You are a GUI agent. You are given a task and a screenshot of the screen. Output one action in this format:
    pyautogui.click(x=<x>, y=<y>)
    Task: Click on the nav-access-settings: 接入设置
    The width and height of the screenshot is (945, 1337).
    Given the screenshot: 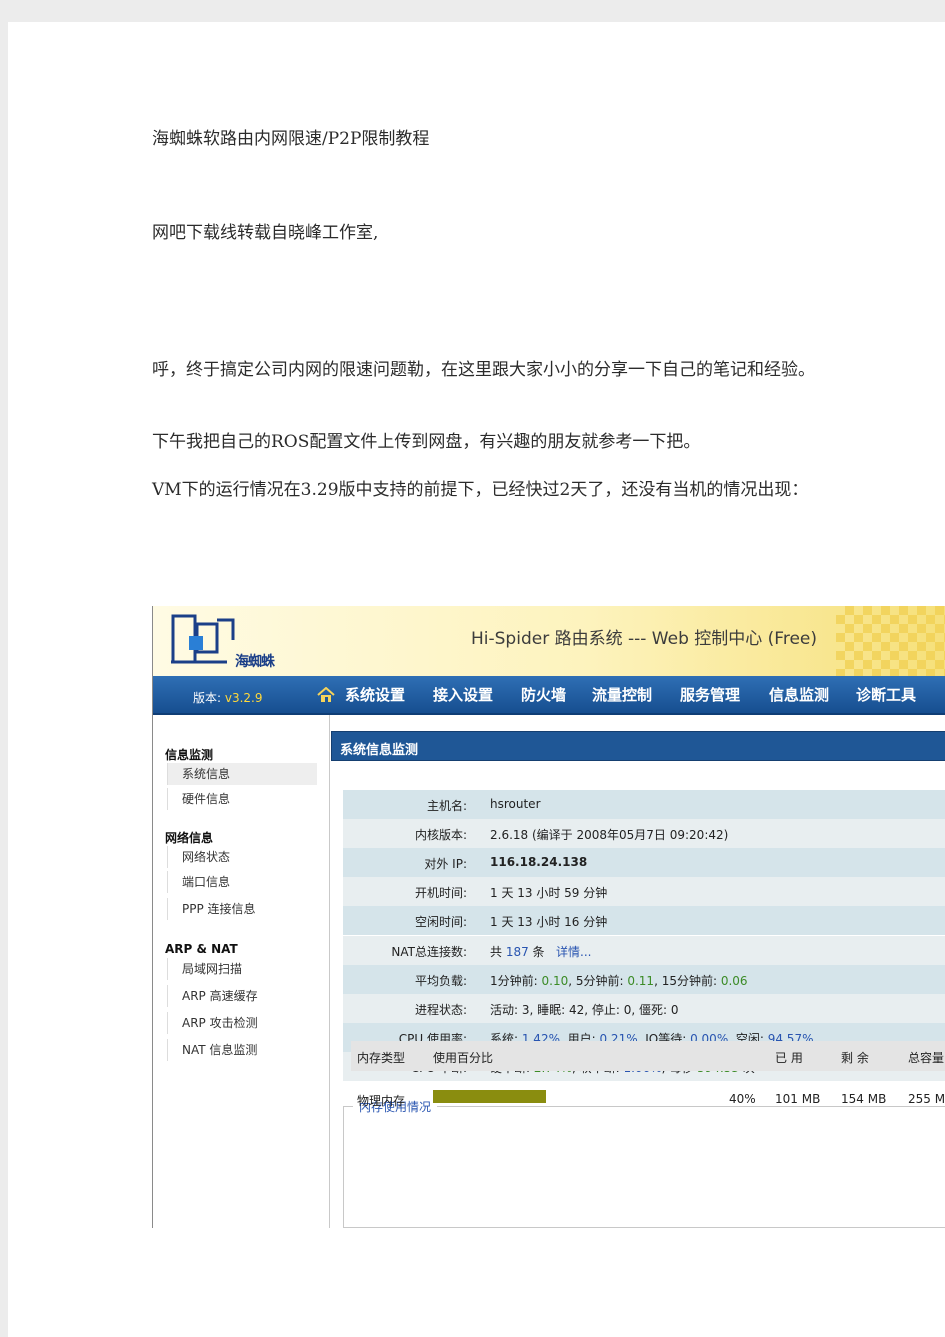 What is the action you would take?
    pyautogui.click(x=463, y=694)
    